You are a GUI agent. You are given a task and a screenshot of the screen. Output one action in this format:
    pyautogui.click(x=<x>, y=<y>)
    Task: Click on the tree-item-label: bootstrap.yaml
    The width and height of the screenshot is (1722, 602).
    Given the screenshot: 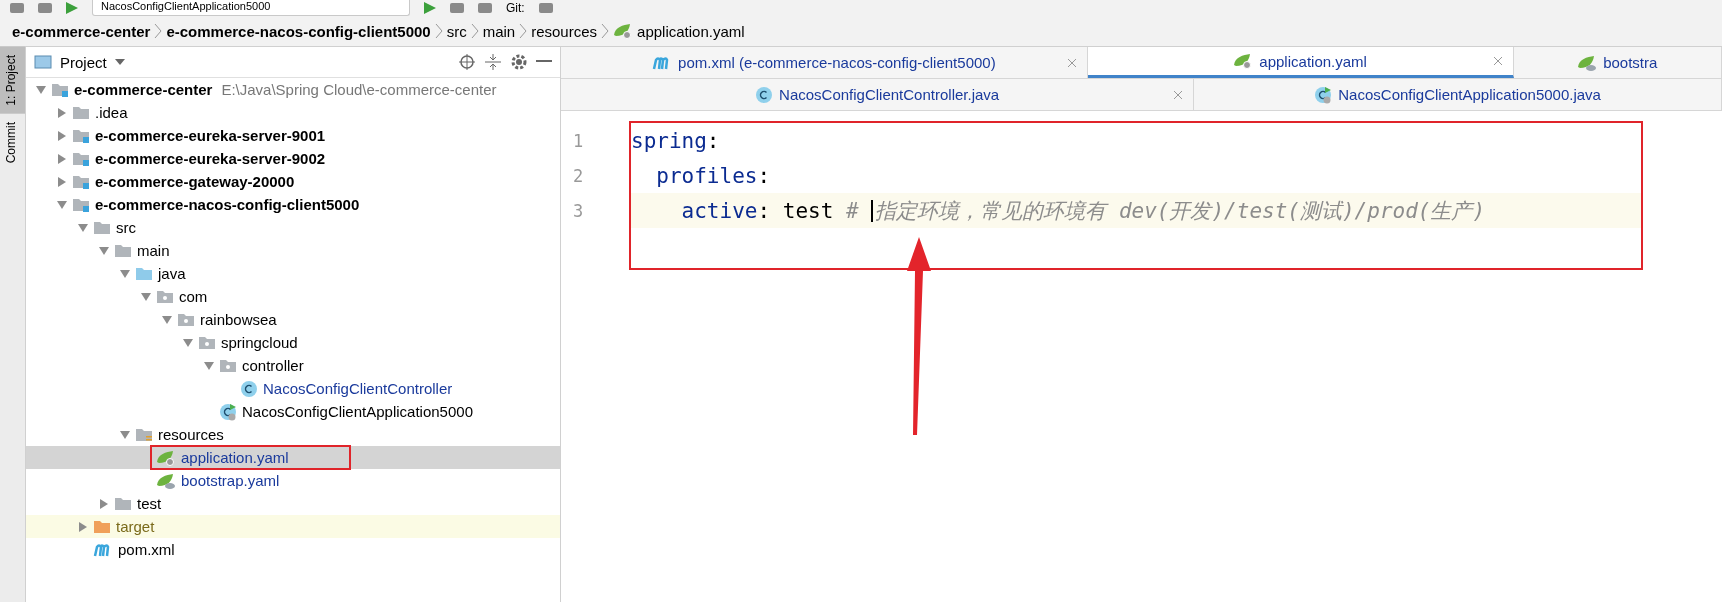 What is the action you would take?
    pyautogui.click(x=230, y=480)
    